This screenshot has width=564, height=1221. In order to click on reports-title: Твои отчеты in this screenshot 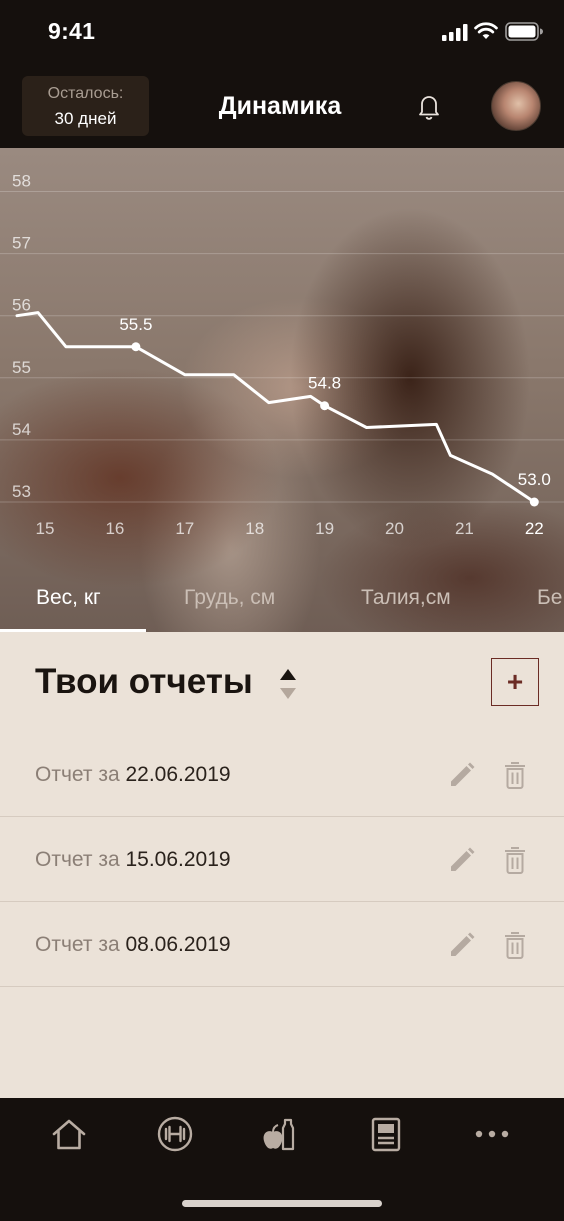, I will do `click(144, 681)`.